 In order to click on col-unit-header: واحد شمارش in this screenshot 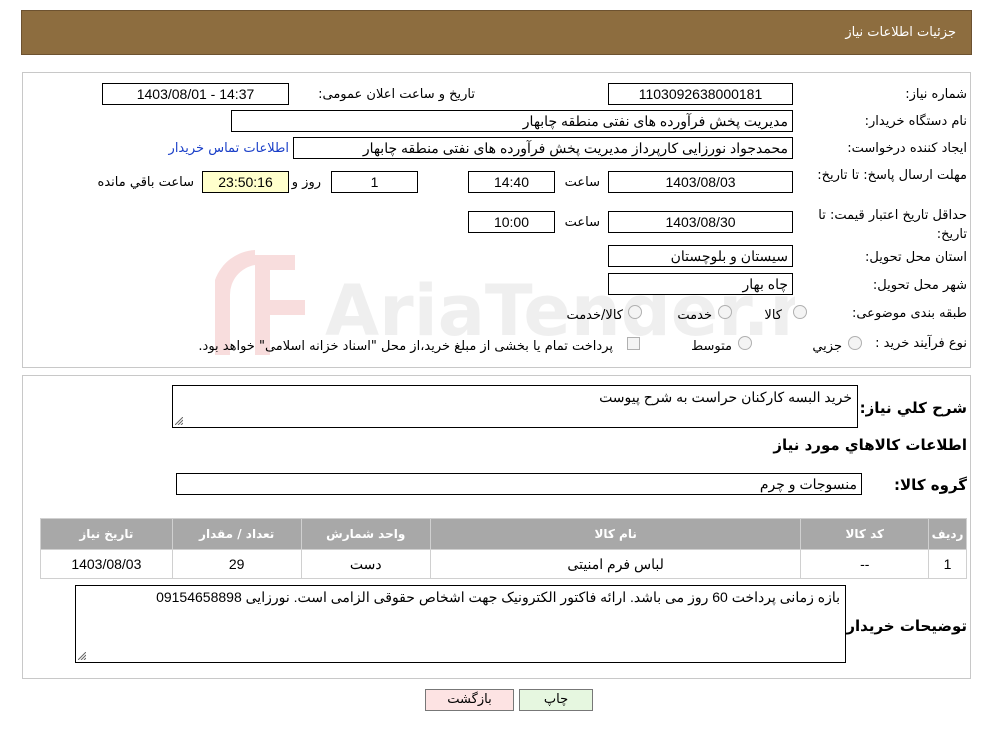, I will do `click(365, 534)`.